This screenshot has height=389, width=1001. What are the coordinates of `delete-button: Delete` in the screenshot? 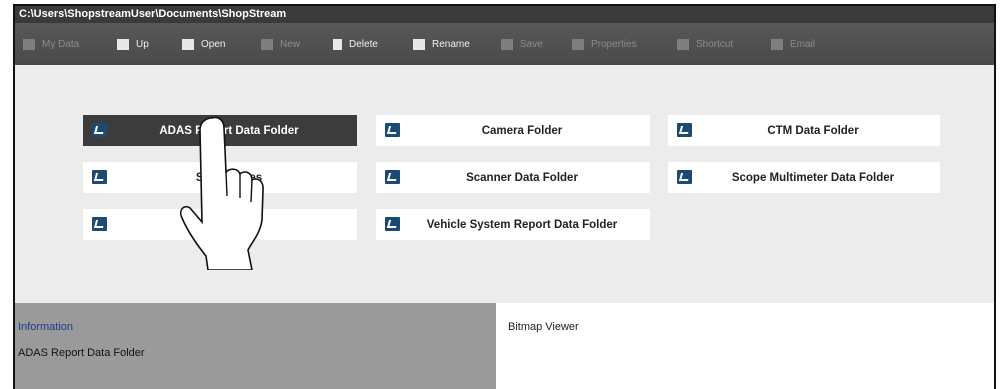 It's located at (355, 44).